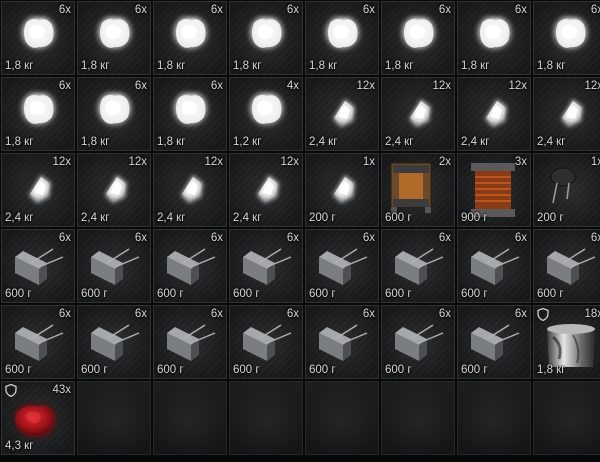 The image size is (600, 462). Describe the element at coordinates (595, 162) in the screenshot. I see `stack-count: 1x` at that location.